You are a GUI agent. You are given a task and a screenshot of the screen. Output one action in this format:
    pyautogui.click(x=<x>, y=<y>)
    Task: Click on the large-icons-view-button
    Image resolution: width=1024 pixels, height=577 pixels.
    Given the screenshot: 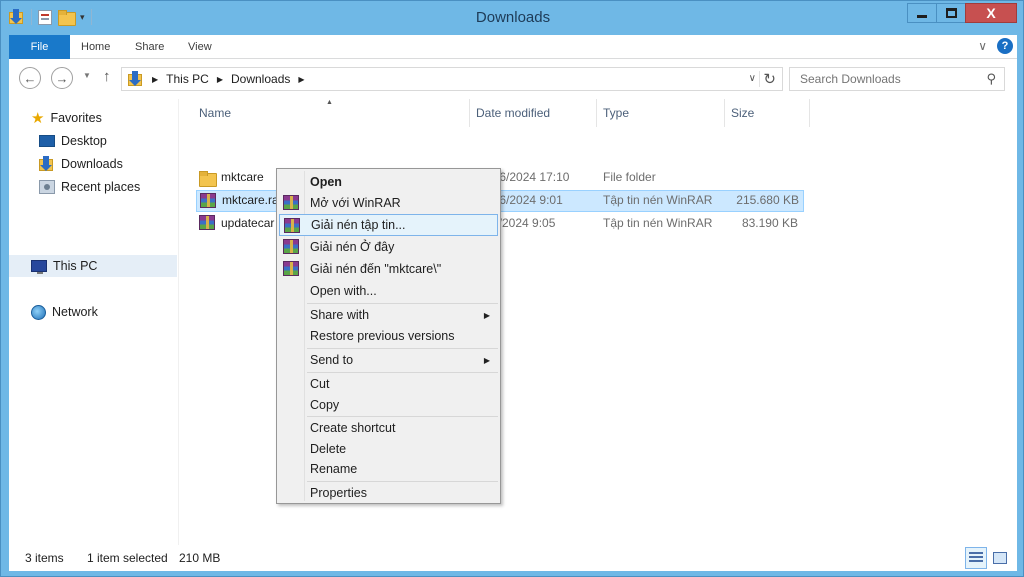 What is the action you would take?
    pyautogui.click(x=1000, y=558)
    